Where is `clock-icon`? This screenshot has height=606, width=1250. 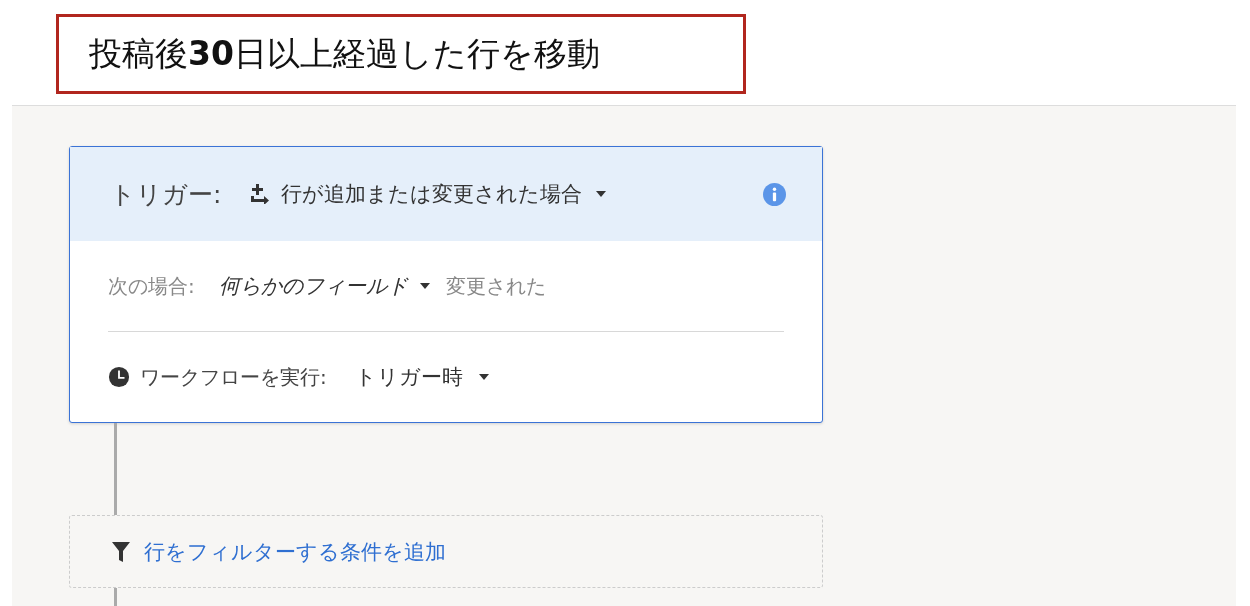 clock-icon is located at coordinates (119, 377).